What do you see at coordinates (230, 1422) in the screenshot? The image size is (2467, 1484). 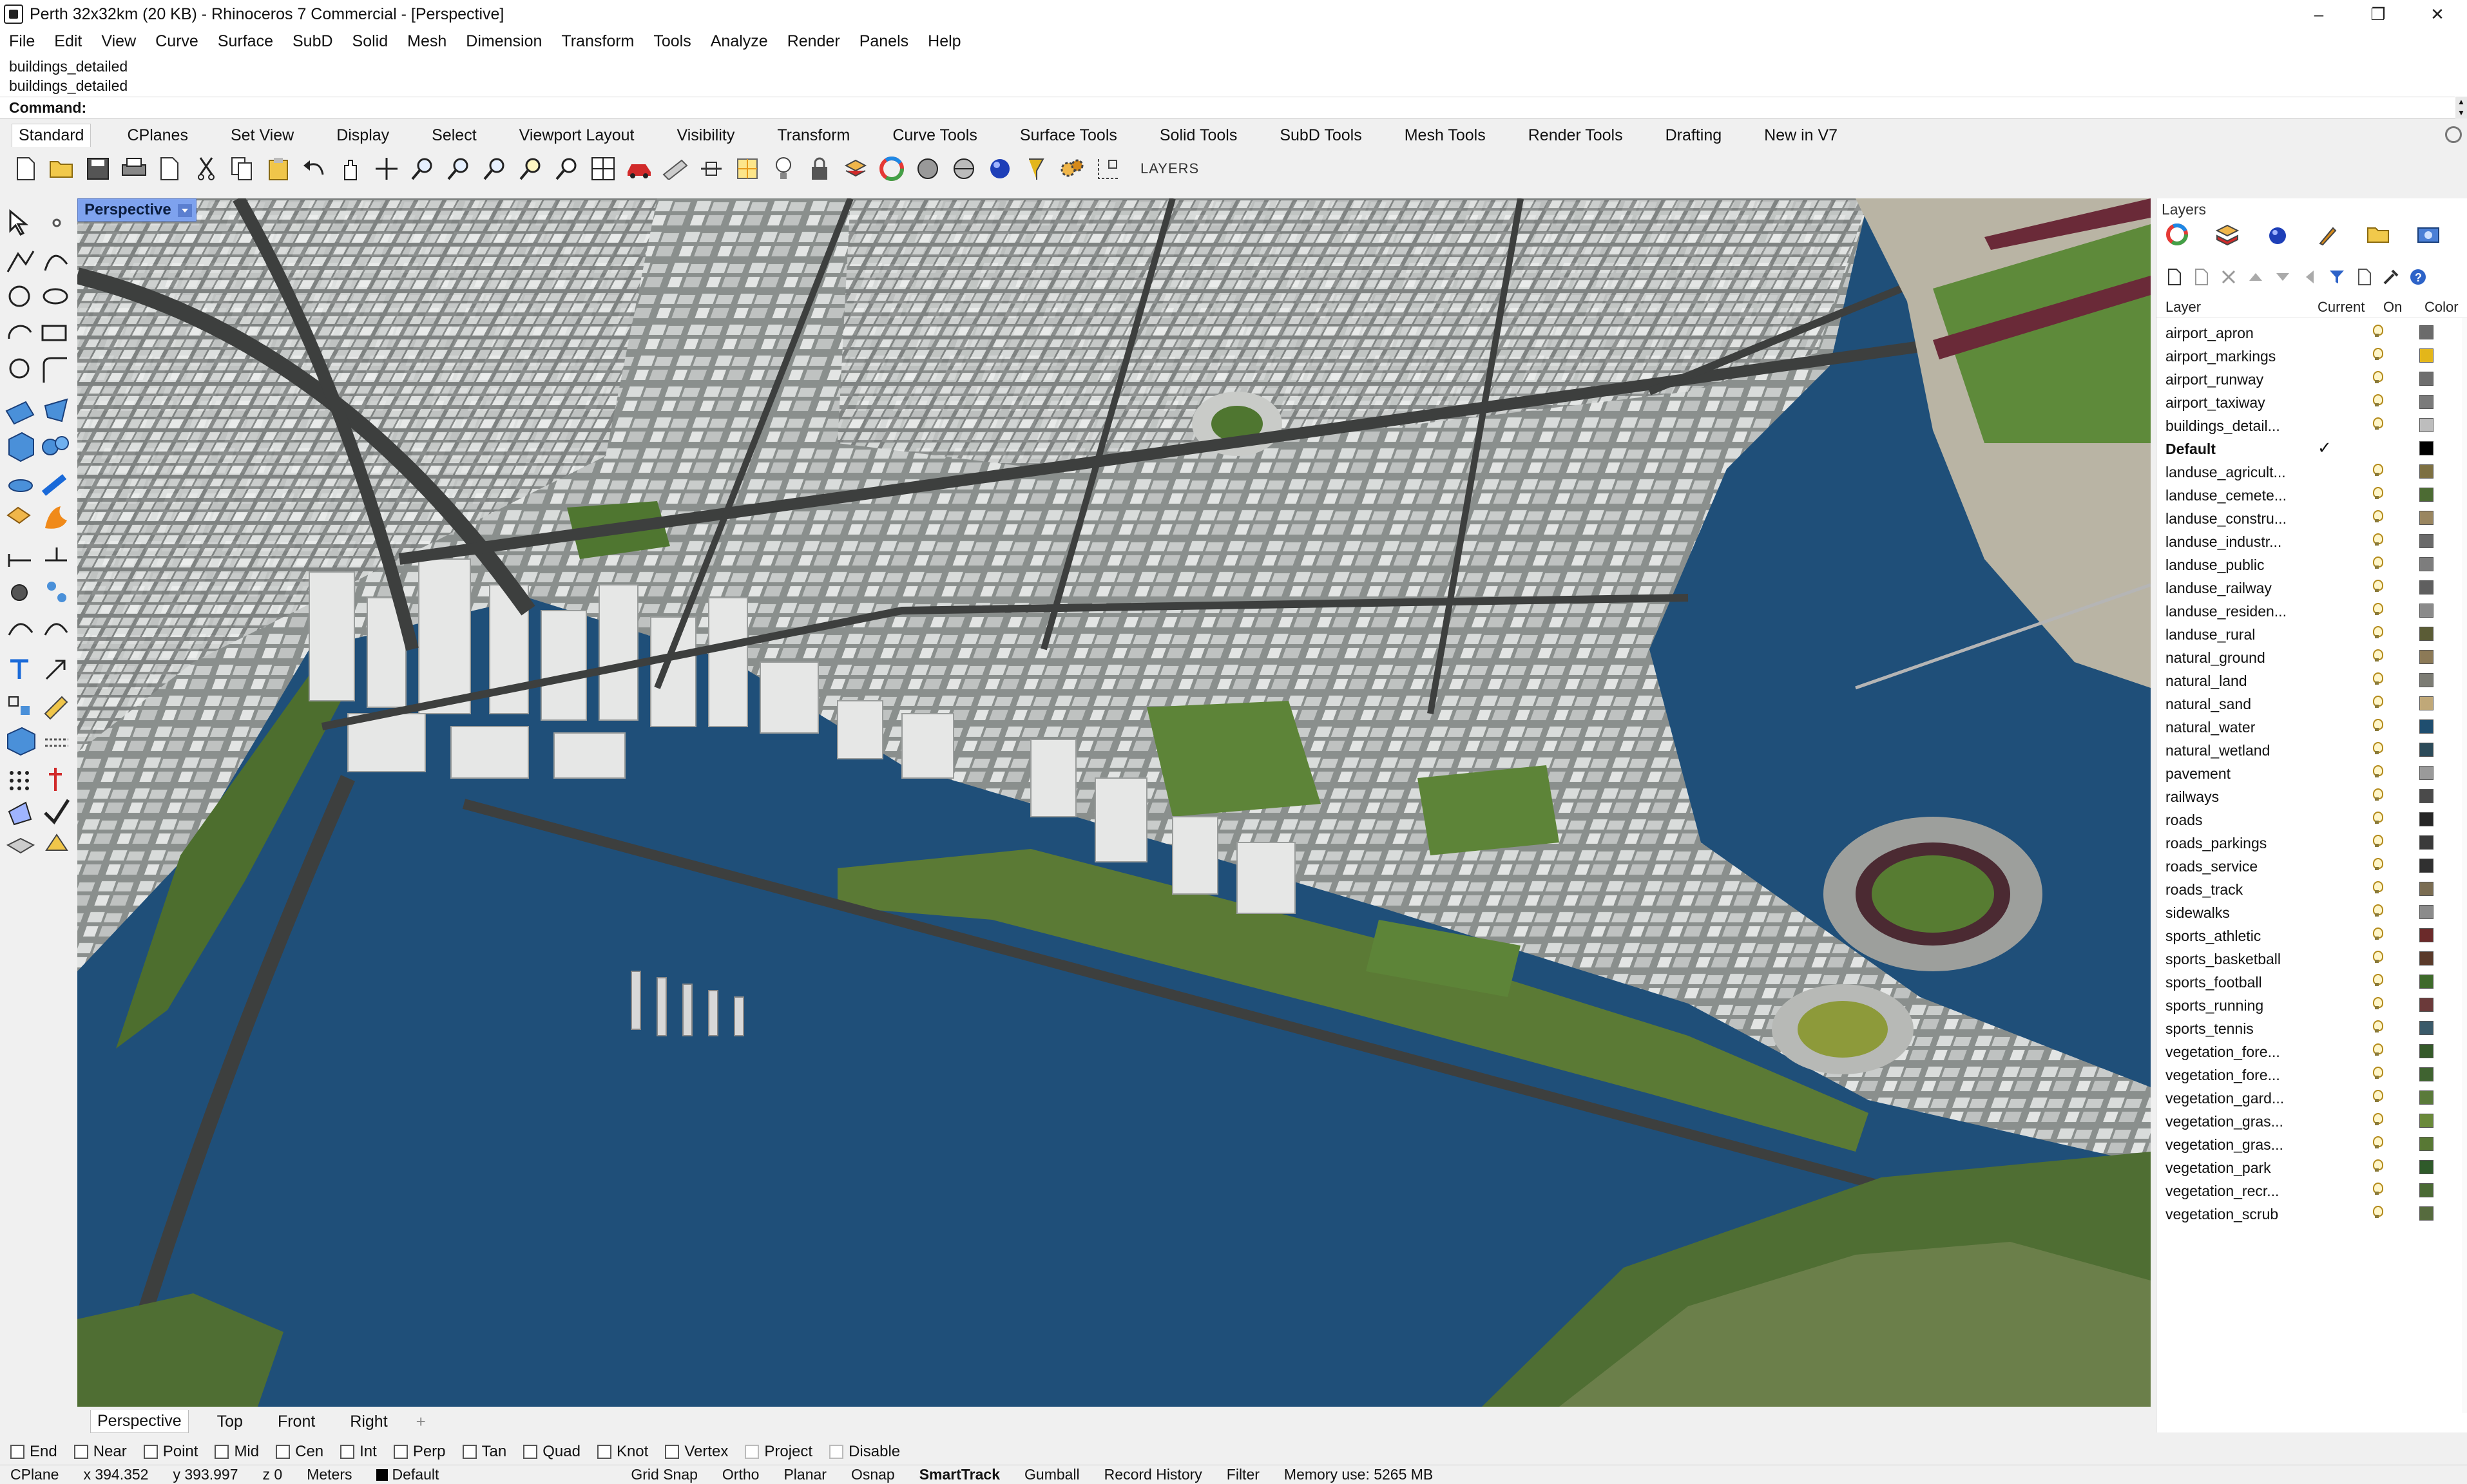 I see `tab-top: Top` at bounding box center [230, 1422].